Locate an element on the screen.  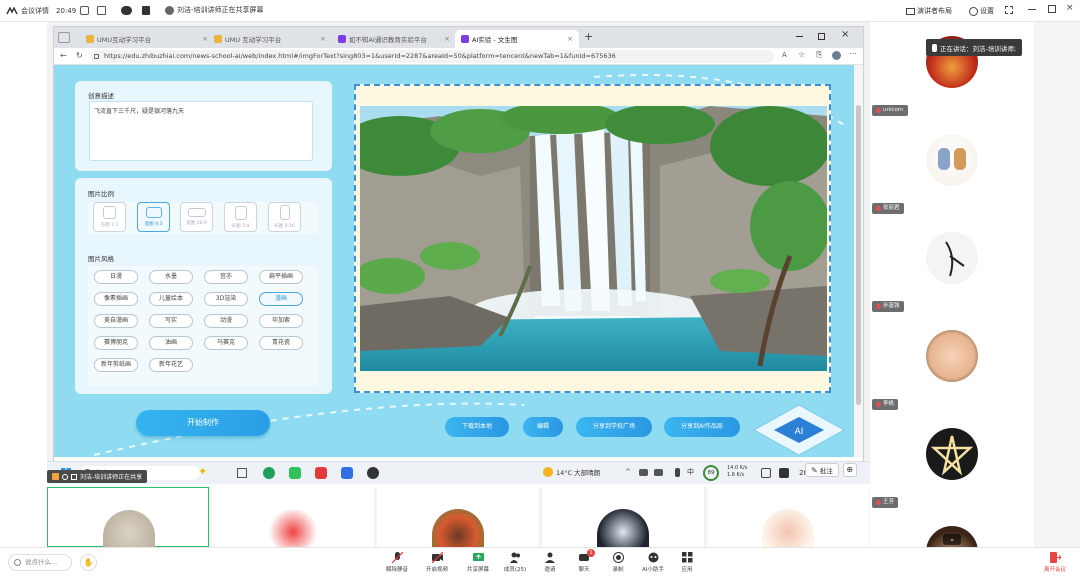
microphone-icon is located at coordinates (677, 472).